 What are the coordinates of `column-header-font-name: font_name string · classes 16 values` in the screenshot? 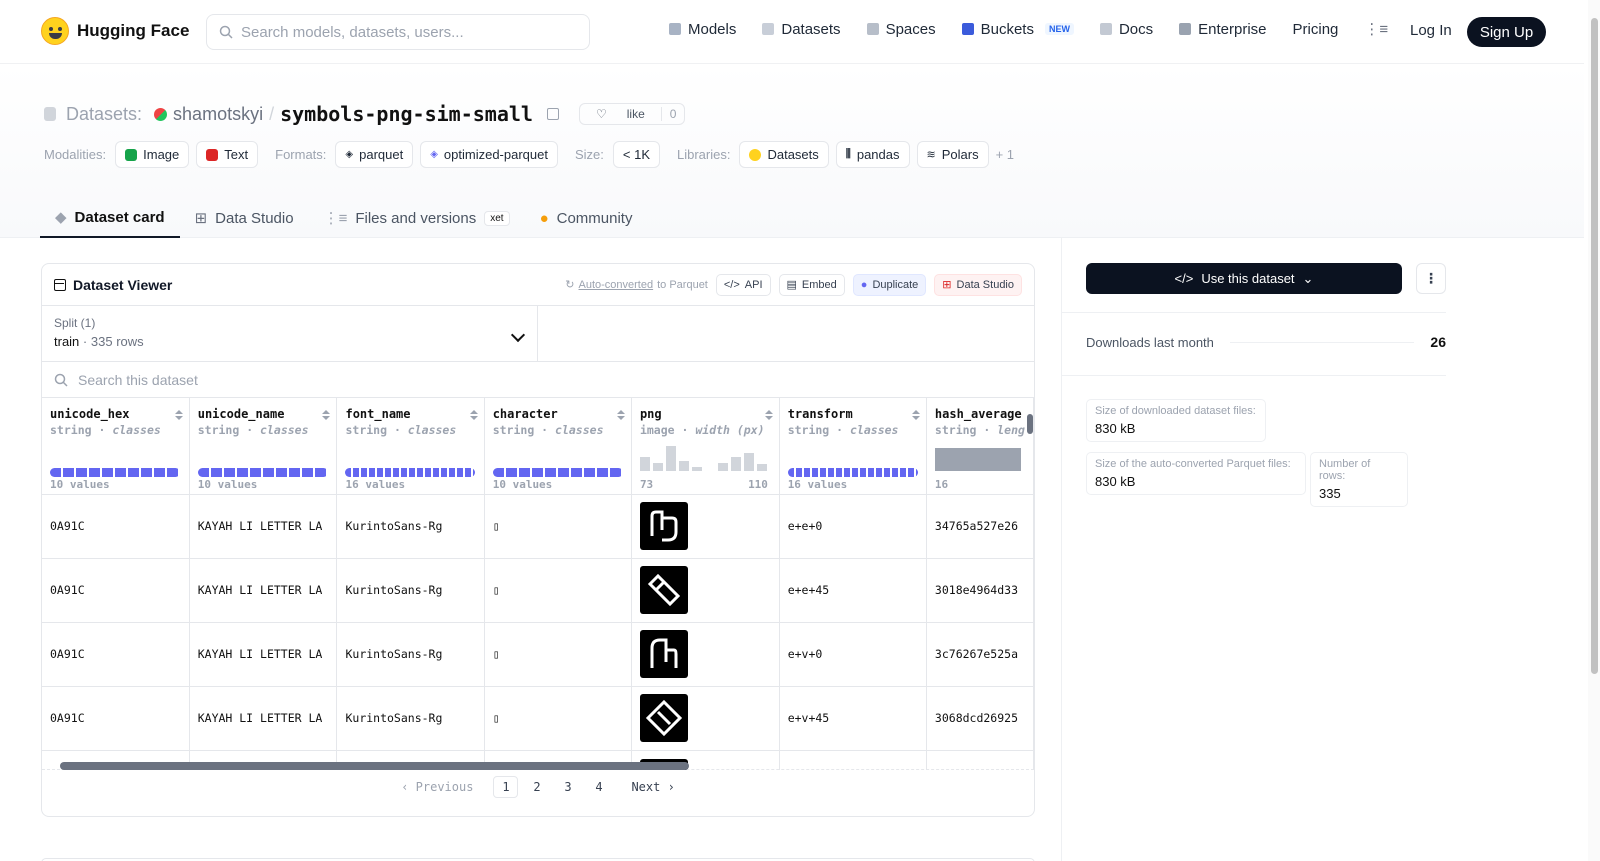 It's located at (410, 446).